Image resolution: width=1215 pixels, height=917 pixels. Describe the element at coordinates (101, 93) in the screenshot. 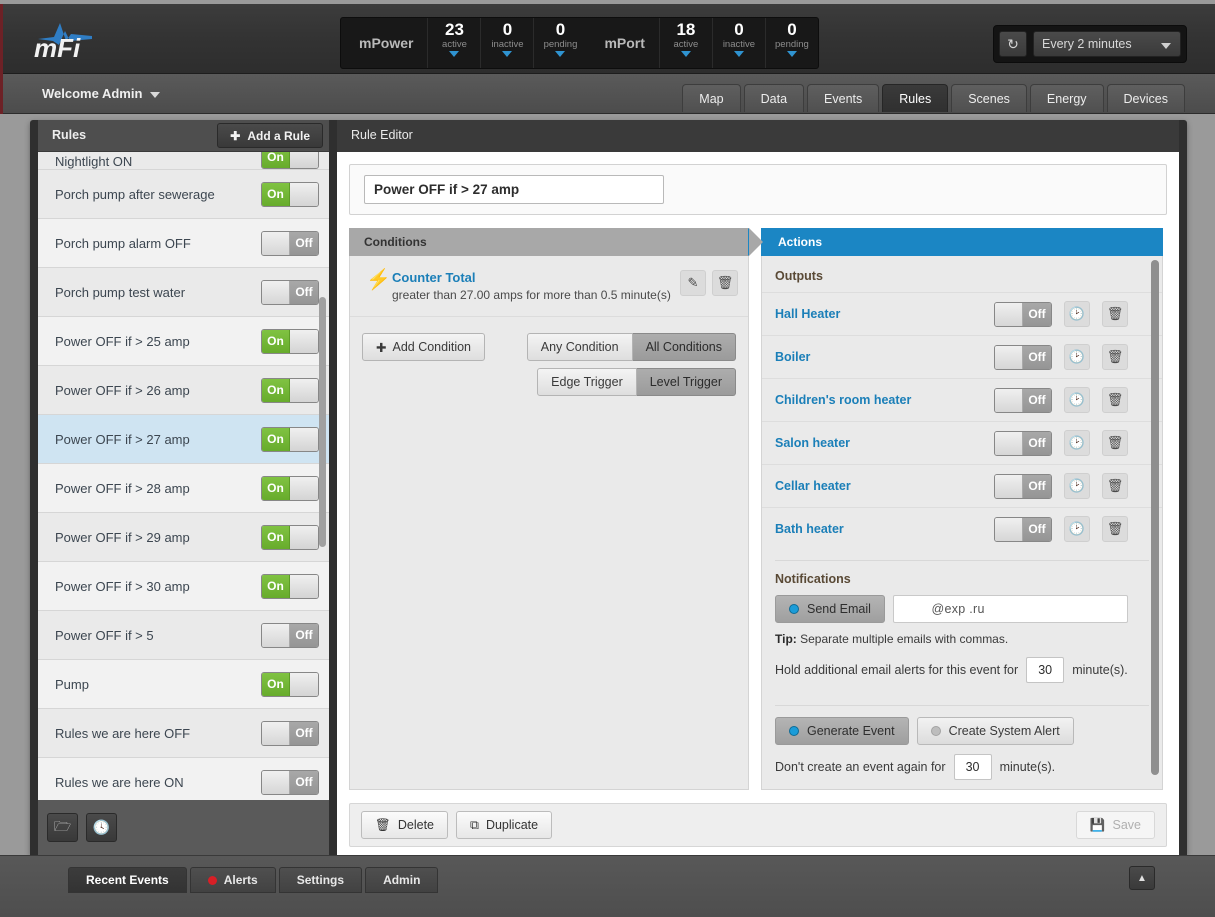

I see `user-menu: Welcome Admin` at that location.